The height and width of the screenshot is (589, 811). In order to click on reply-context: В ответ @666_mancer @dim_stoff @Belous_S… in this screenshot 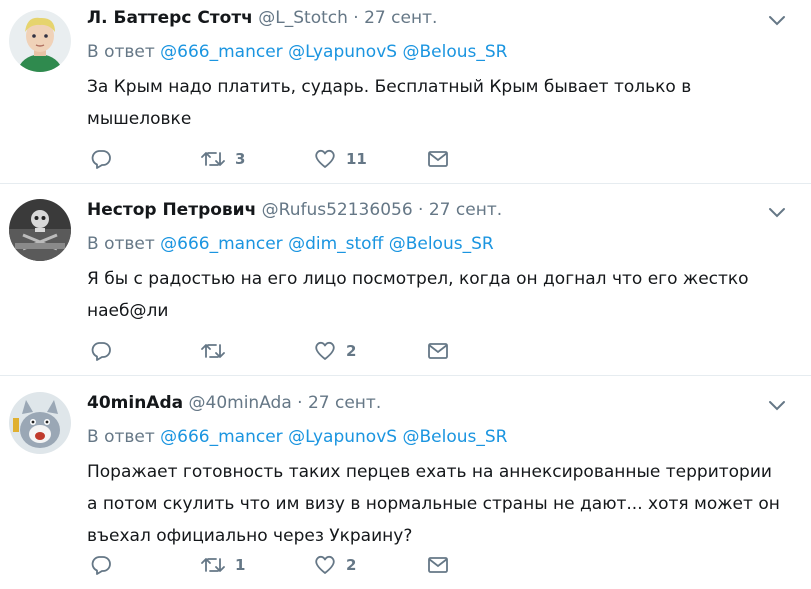, I will do `click(290, 244)`.